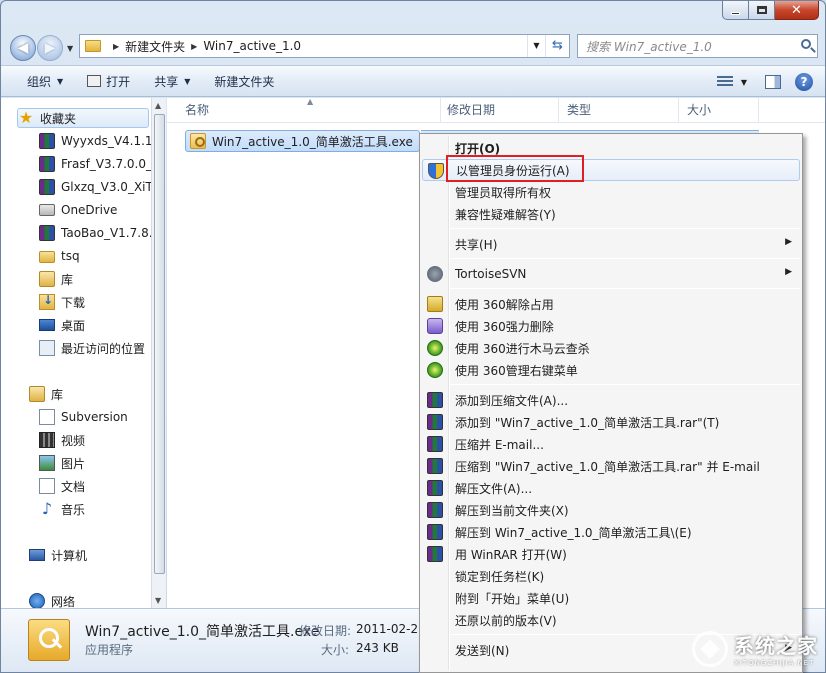 The height and width of the screenshot is (673, 826). I want to click on minimize-icon, so click(735, 13).